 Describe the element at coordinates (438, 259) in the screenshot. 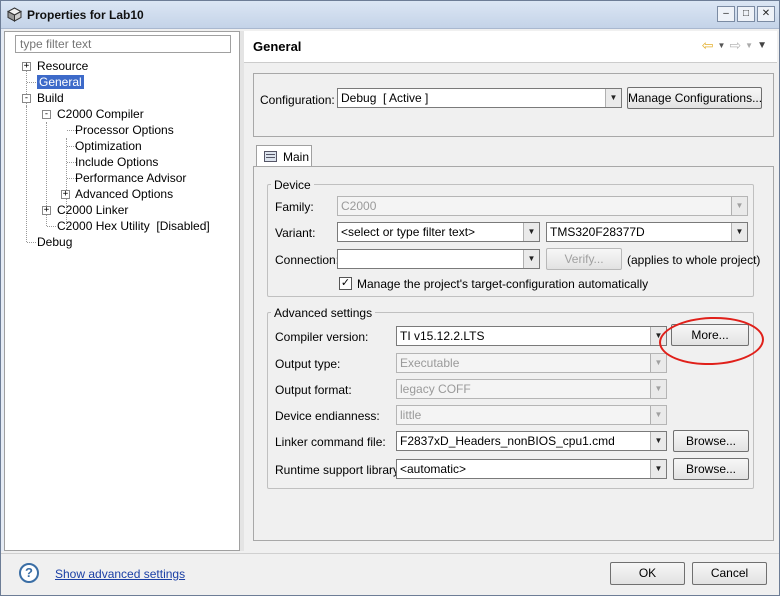

I see `connection-select: ▼` at that location.